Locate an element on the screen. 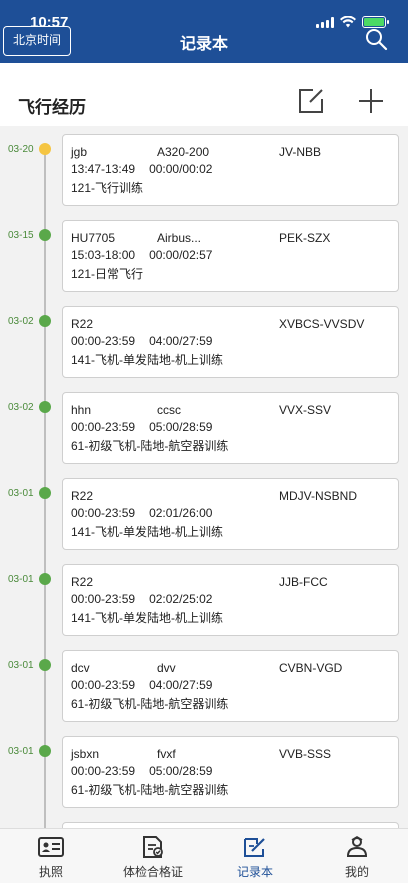 This screenshot has height=883, width=408. registration: JJB-FCC is located at coordinates (303, 582).